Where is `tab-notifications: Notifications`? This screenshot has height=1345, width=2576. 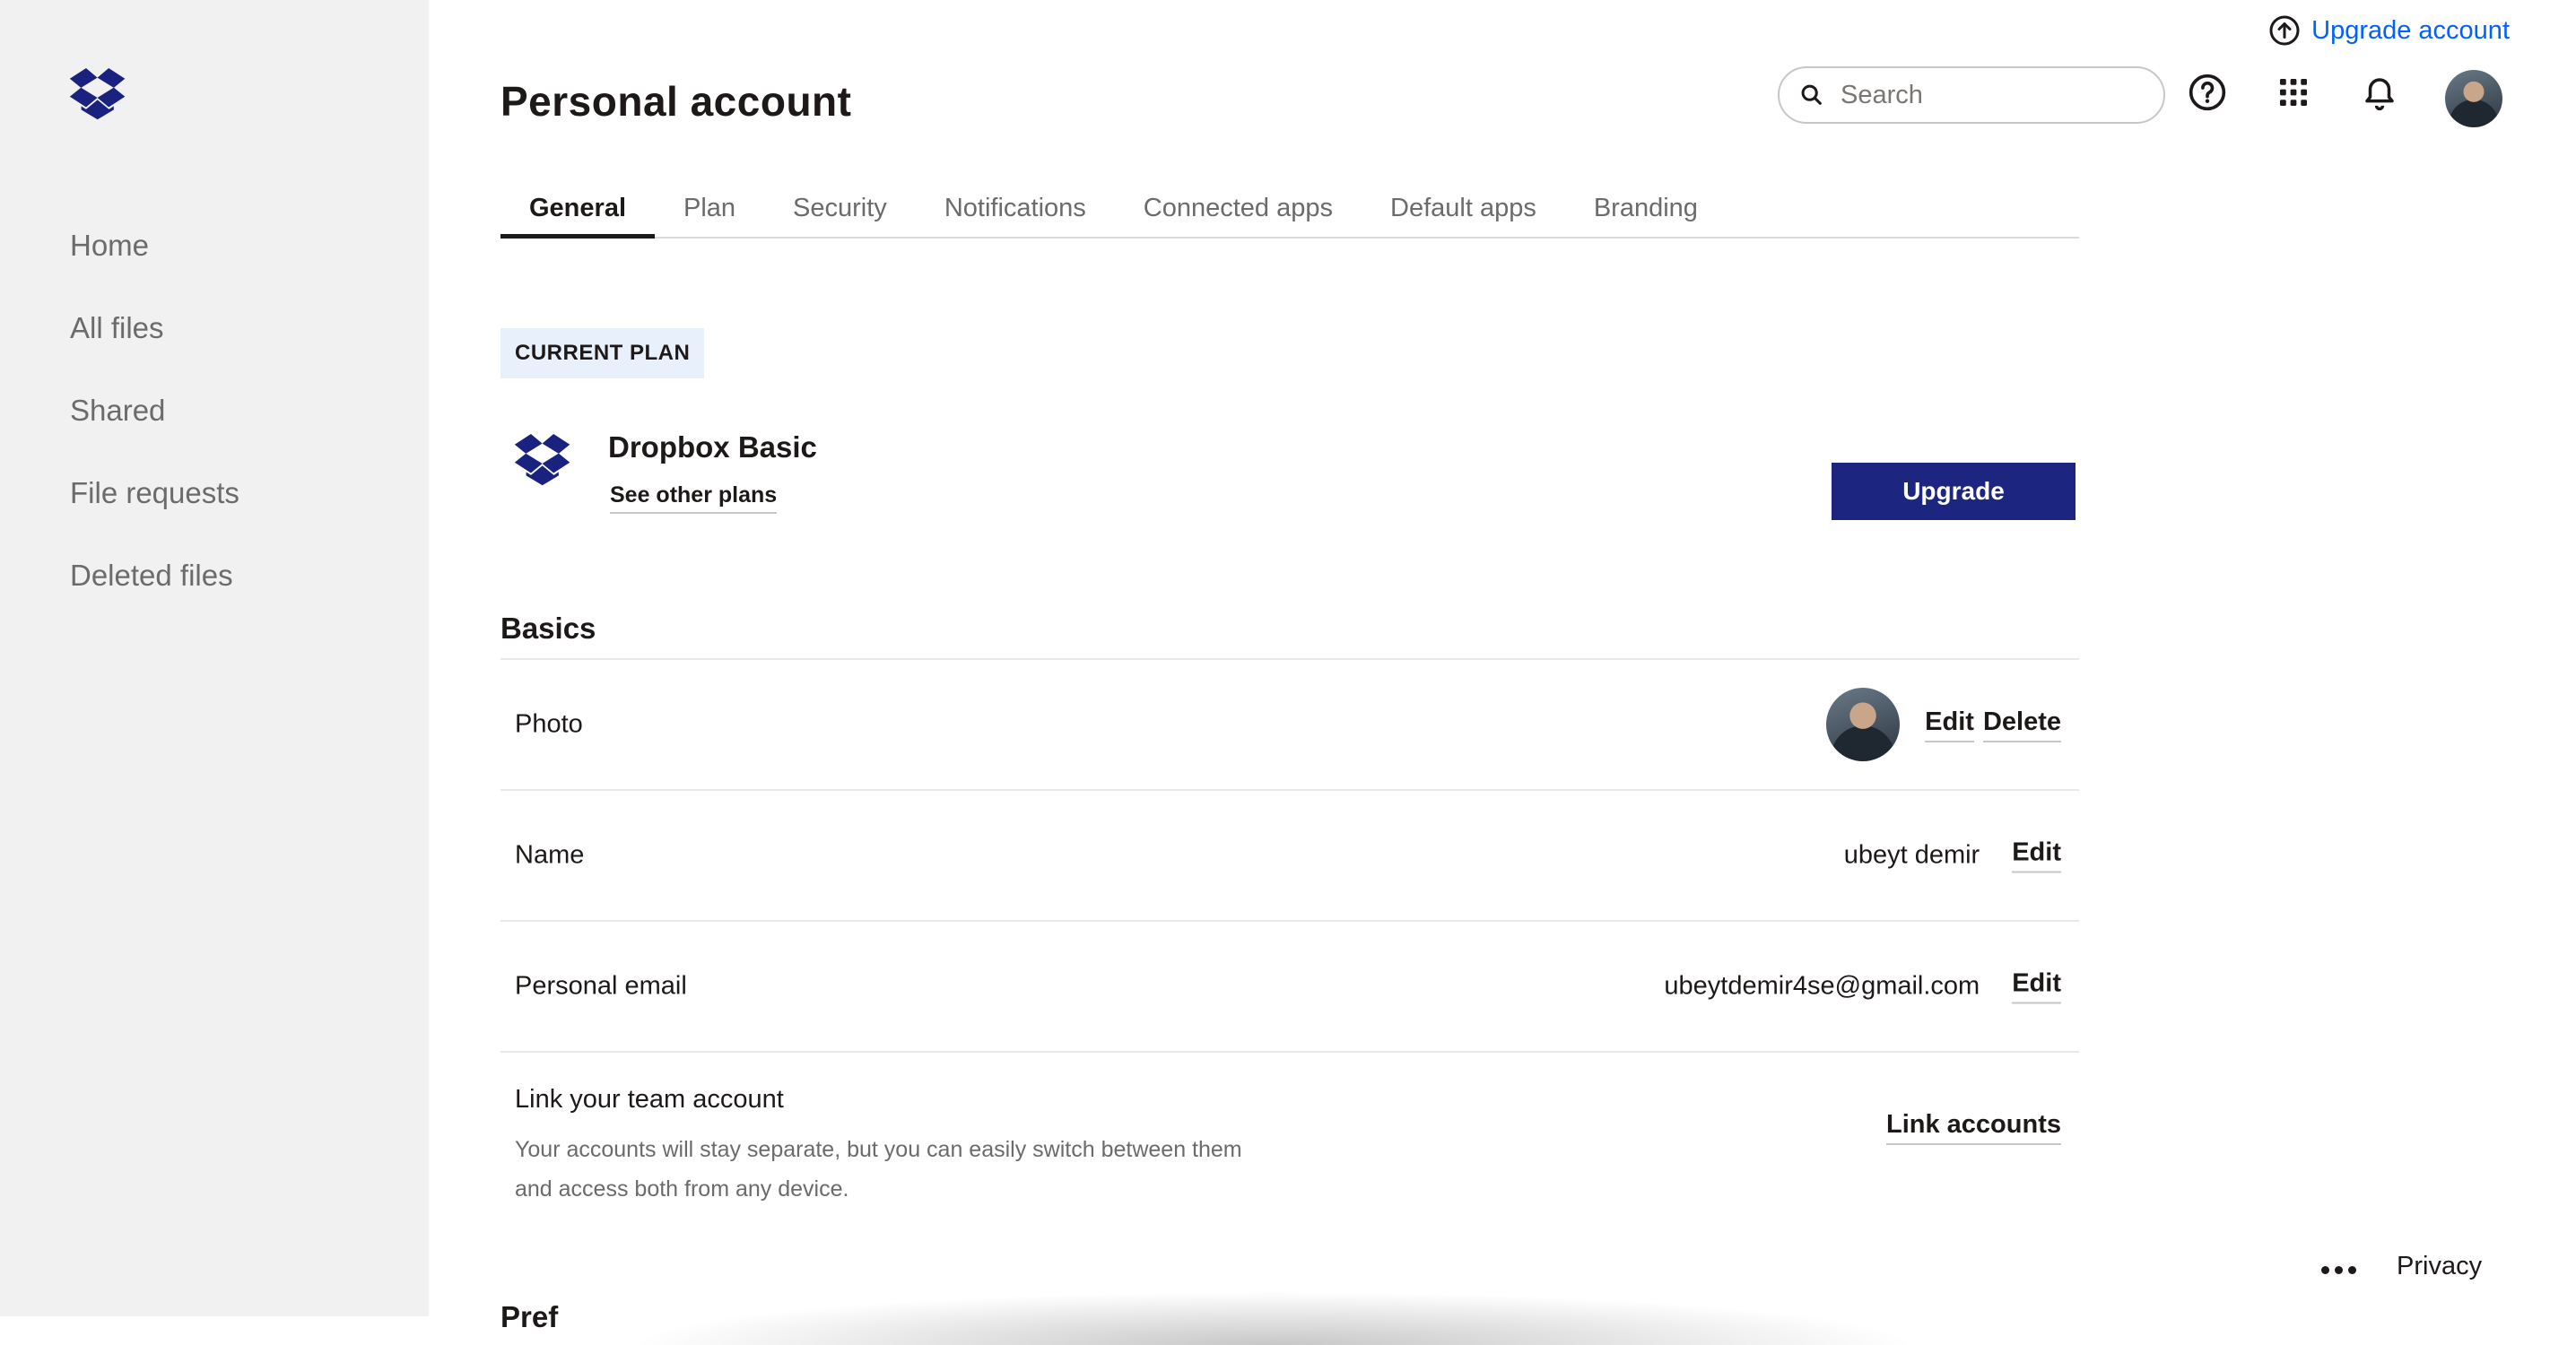 tab-notifications: Notifications is located at coordinates (1015, 209).